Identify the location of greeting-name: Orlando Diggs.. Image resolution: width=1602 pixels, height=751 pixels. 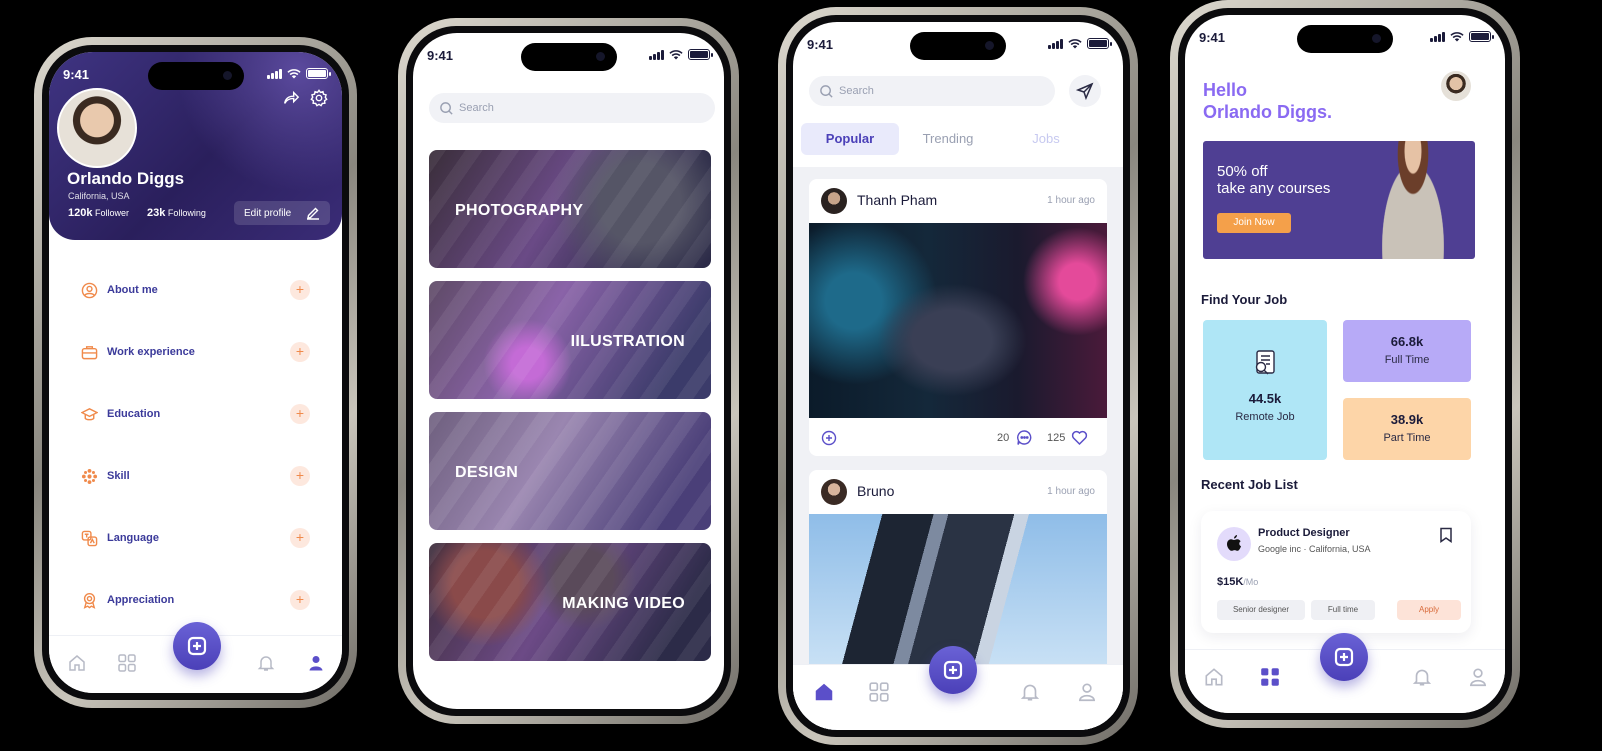
(1268, 112).